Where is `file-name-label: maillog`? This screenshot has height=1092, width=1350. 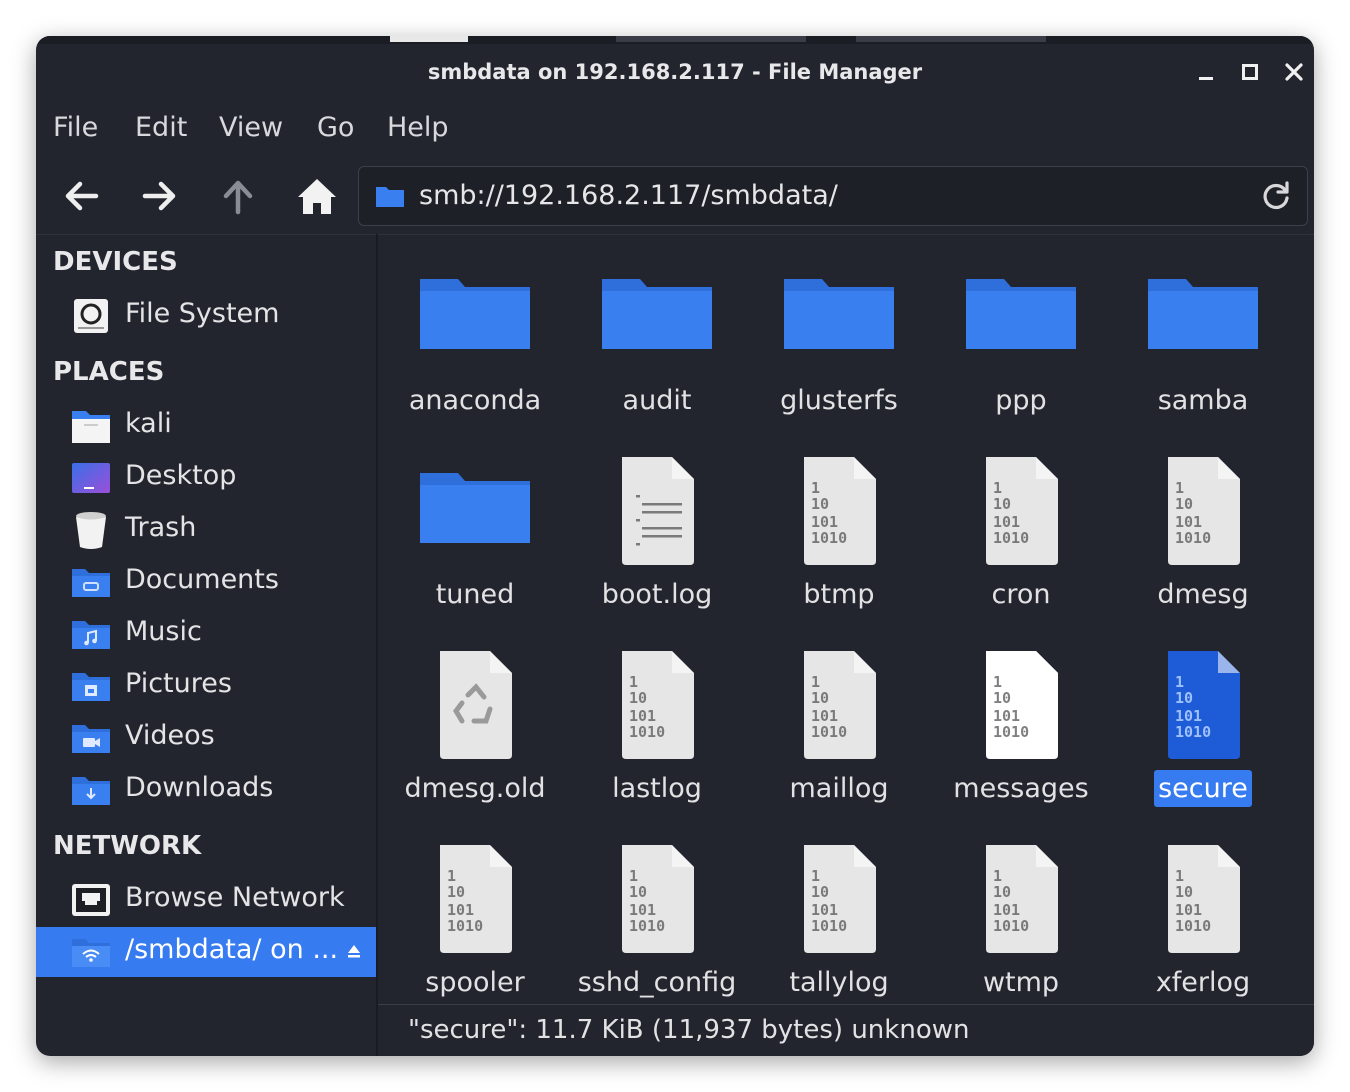 file-name-label: maillog is located at coordinates (839, 788).